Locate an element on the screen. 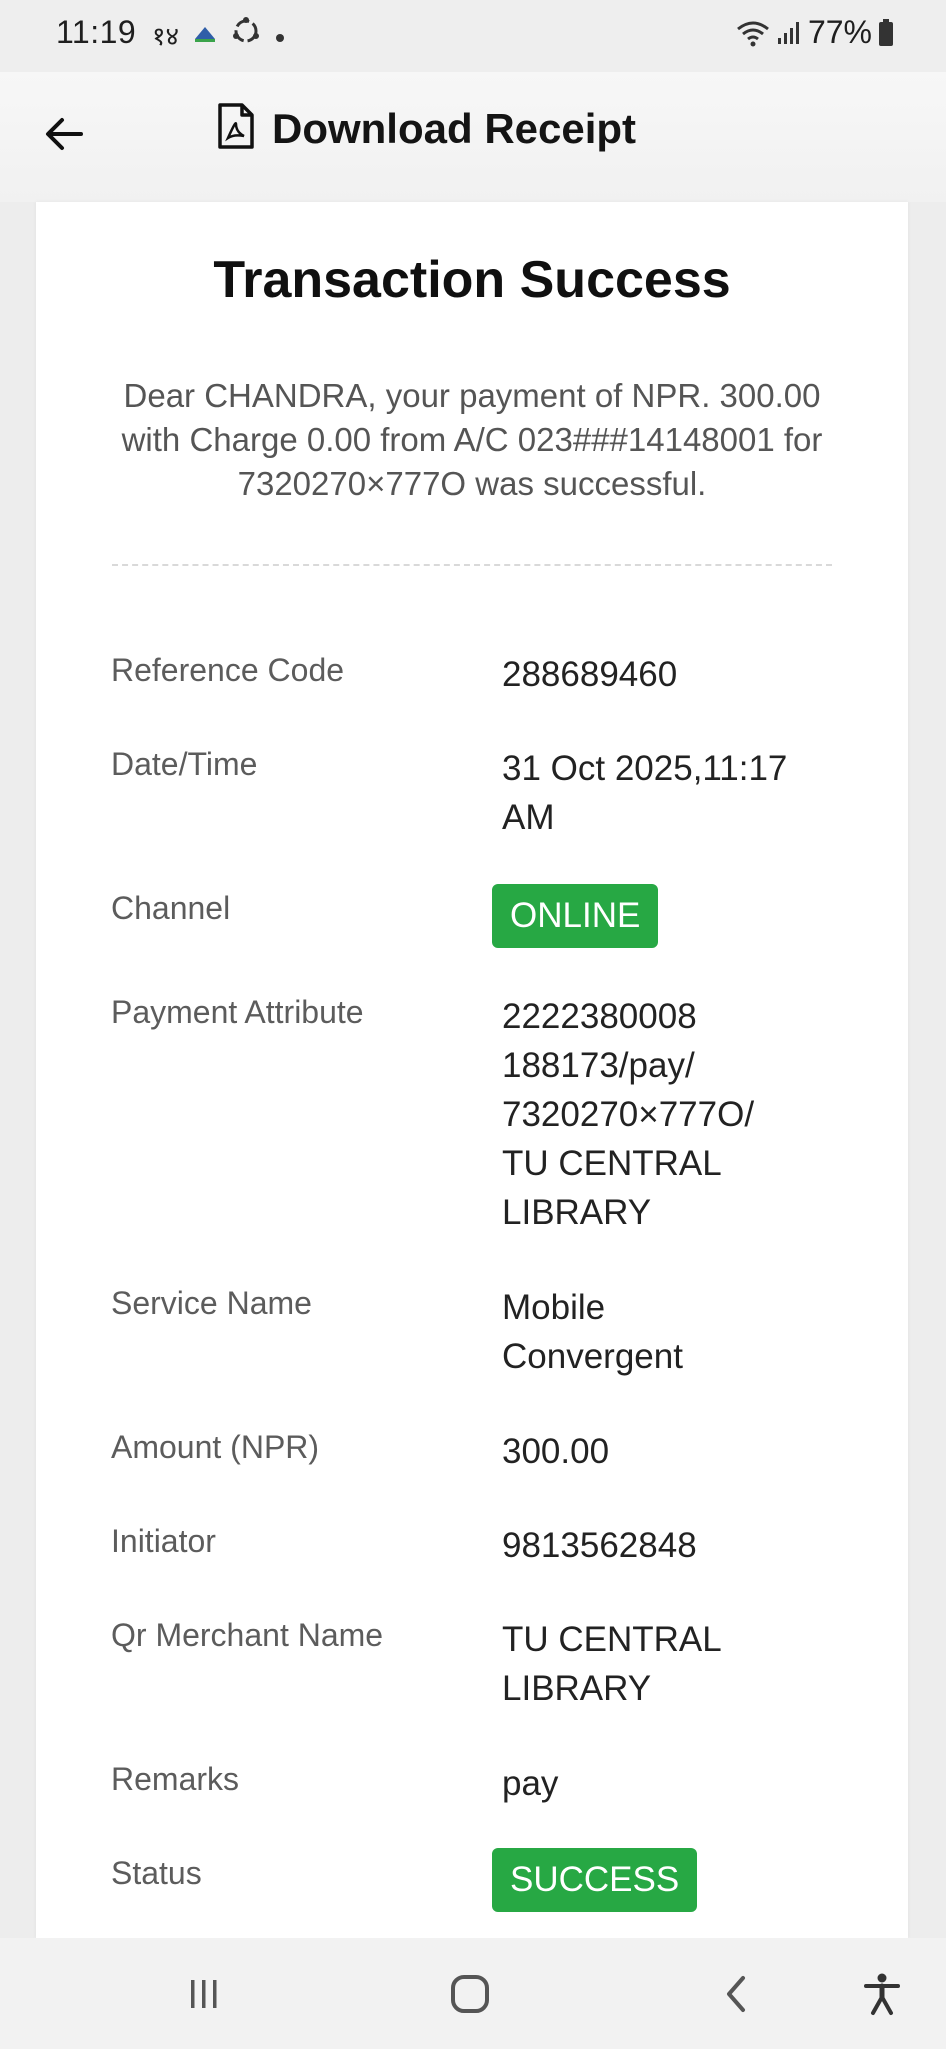 Image resolution: width=946 pixels, height=2049 pixels. detail-label-reference-code: Reference Code is located at coordinates (228, 670).